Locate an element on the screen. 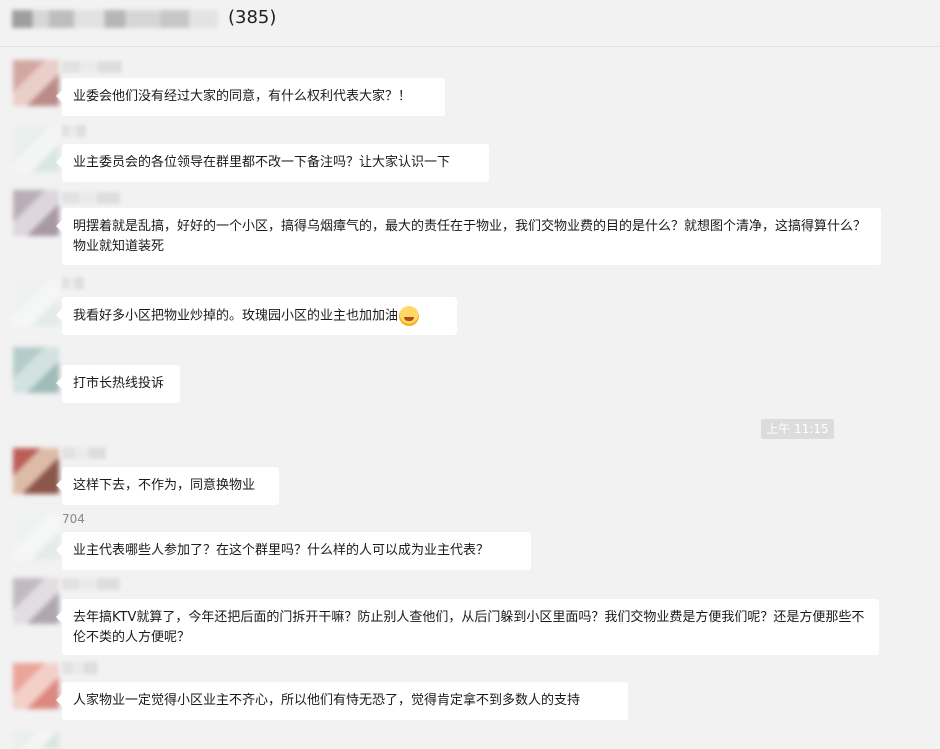 The height and width of the screenshot is (749, 940). message-bubble: 人家物业一定觉得小区业主不齐心，所以他们有恃无恐了，觉得肯定拿不到多数人的支持 is located at coordinates (342, 701).